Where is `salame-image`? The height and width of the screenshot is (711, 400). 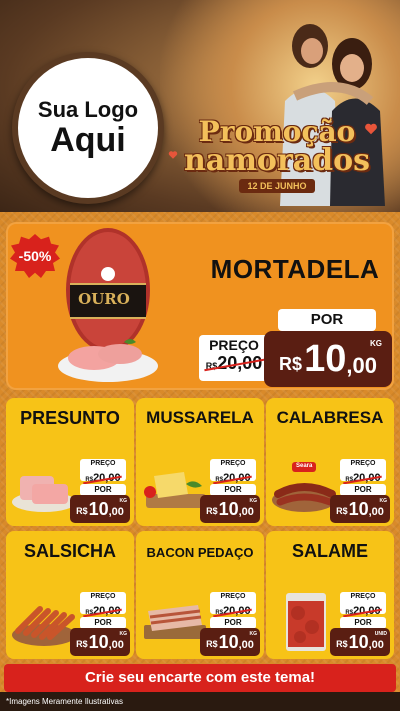 salame-image is located at coordinates (306, 622).